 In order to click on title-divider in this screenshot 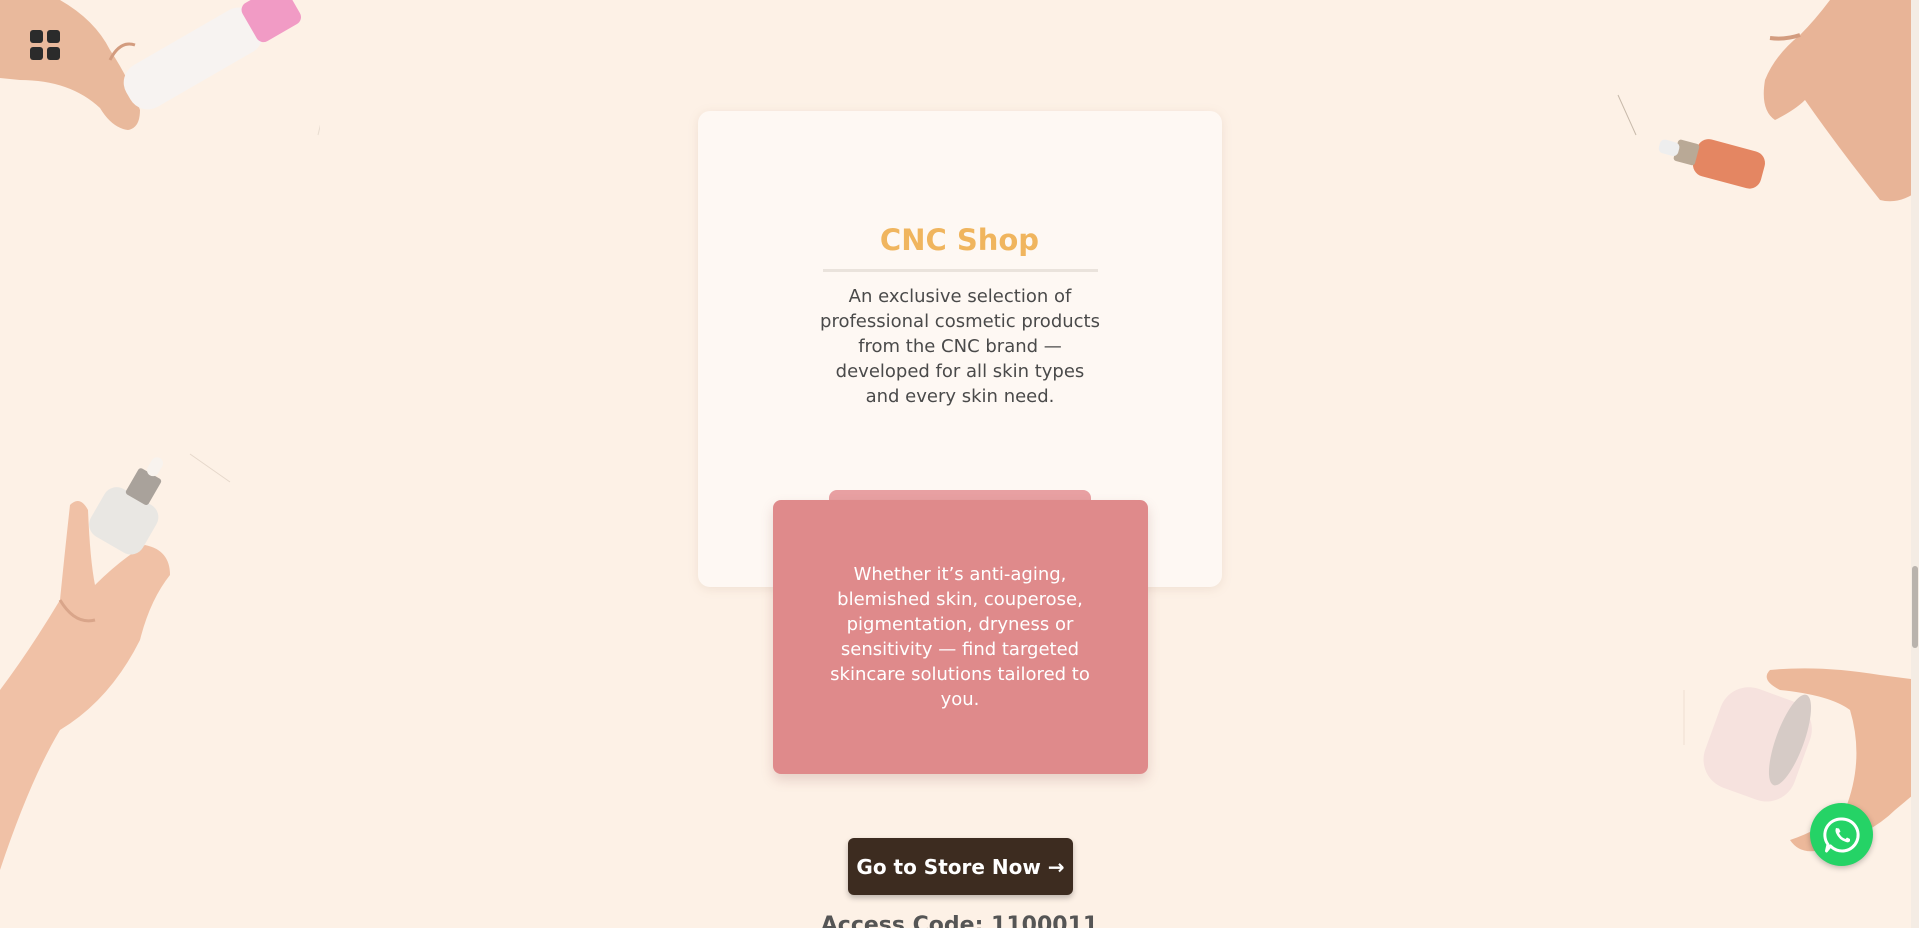, I will do `click(960, 270)`.